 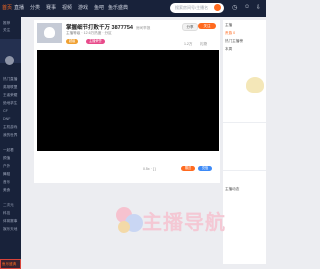 I want to click on level-chip: 超级, so click(x=72, y=41).